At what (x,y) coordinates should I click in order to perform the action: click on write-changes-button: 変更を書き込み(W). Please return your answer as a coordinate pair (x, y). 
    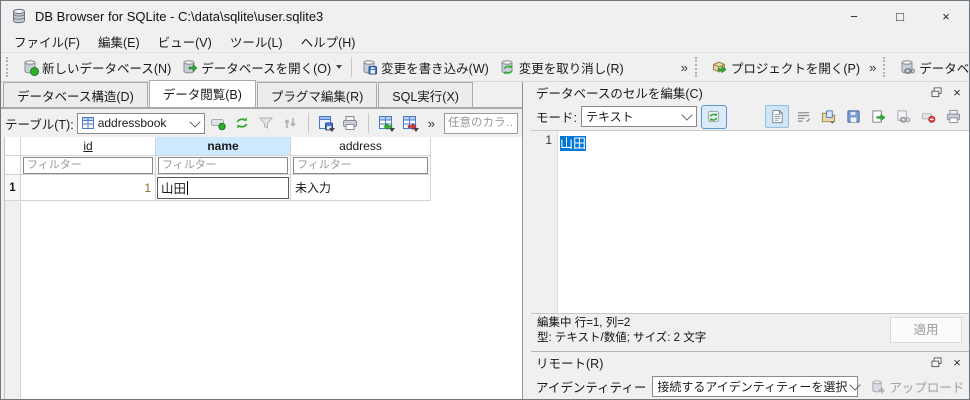
    Looking at the image, I should click on (425, 67).